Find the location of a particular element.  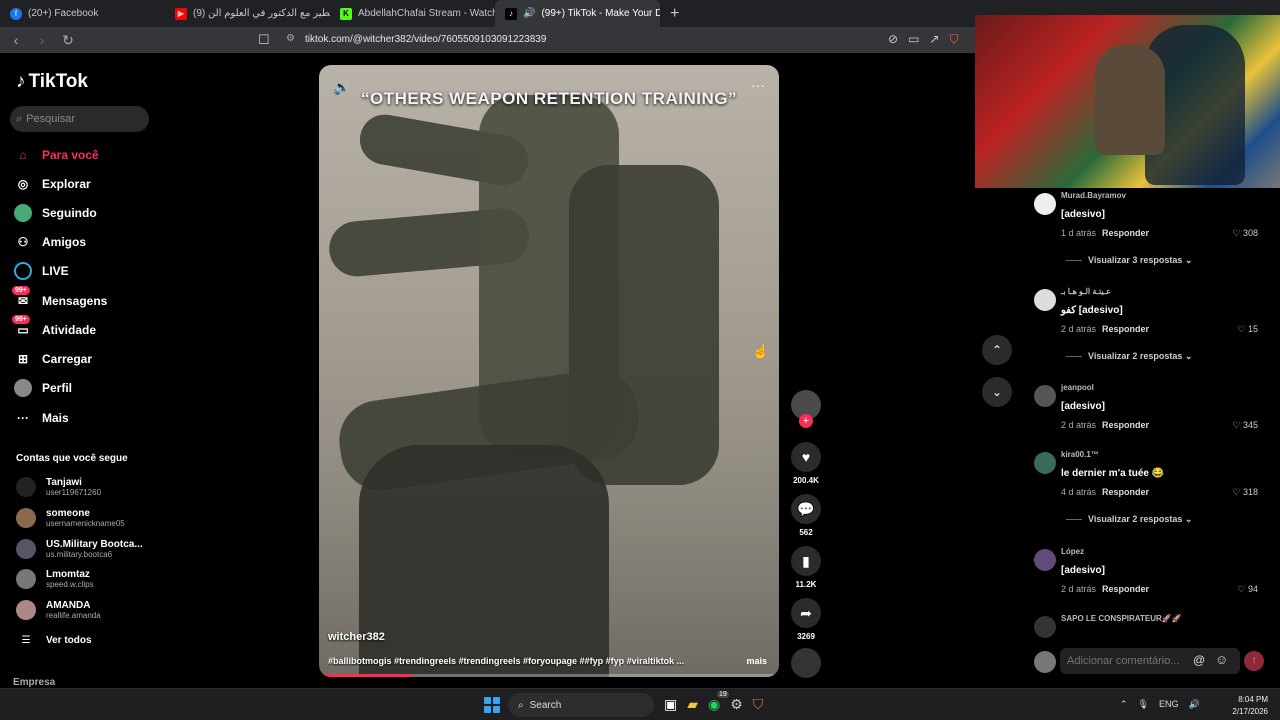

share-icon: ↗ is located at coordinates (934, 39).